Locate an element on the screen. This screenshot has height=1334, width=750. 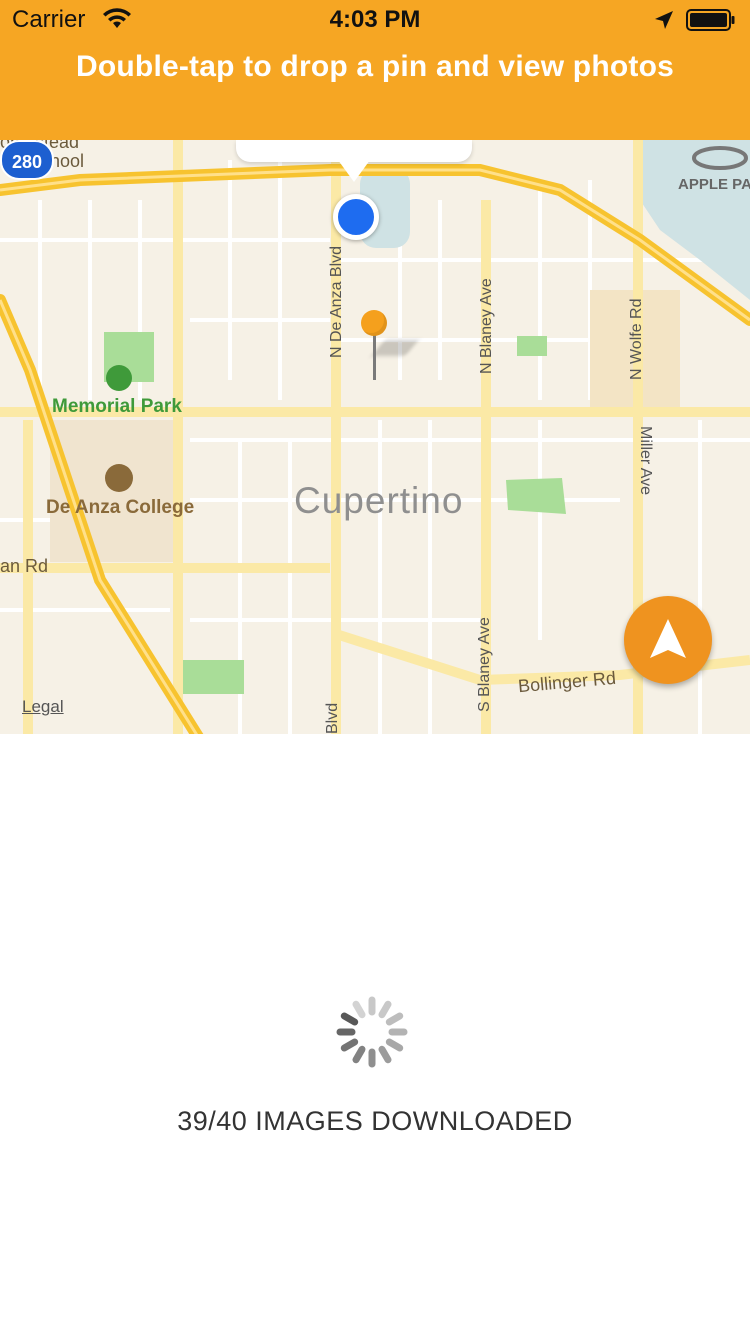
map-label-blaney-s: S Blaney Ave is located at coordinates (484, 664).